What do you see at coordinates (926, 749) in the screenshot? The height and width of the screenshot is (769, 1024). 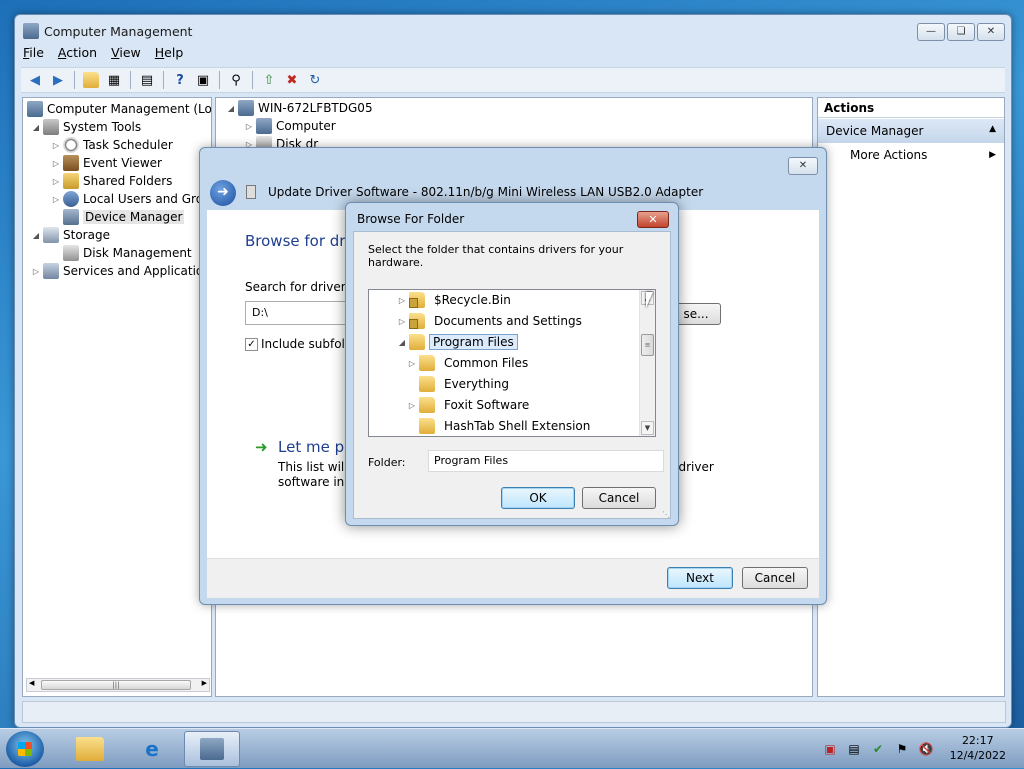 I see `volume-muted-icon: 🔇` at bounding box center [926, 749].